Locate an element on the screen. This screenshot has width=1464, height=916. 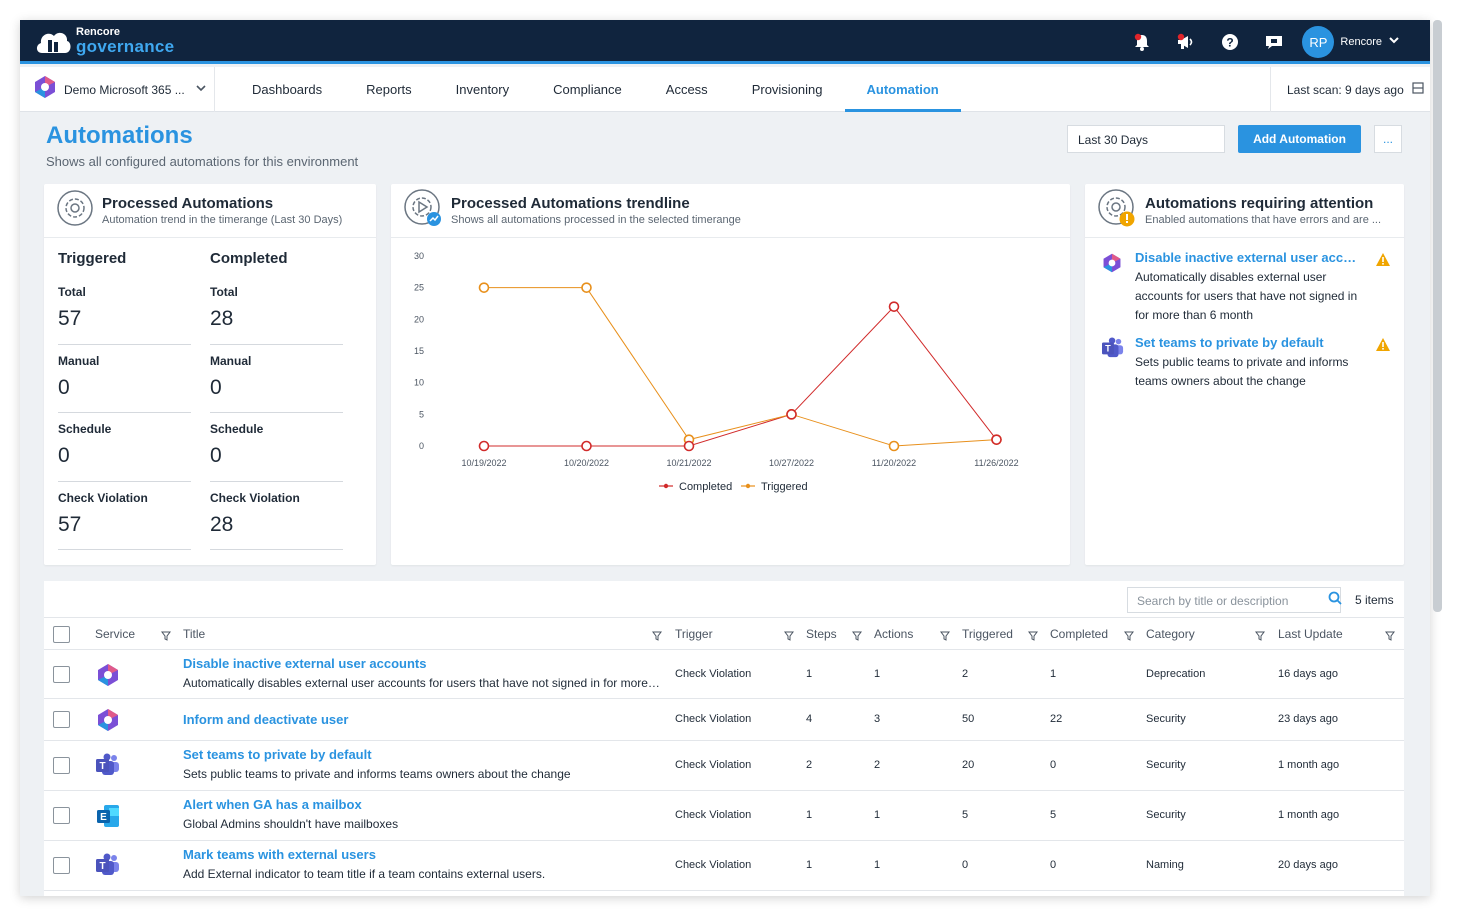
automation-title-link: Mark teams with external users is located at coordinates (279, 854).